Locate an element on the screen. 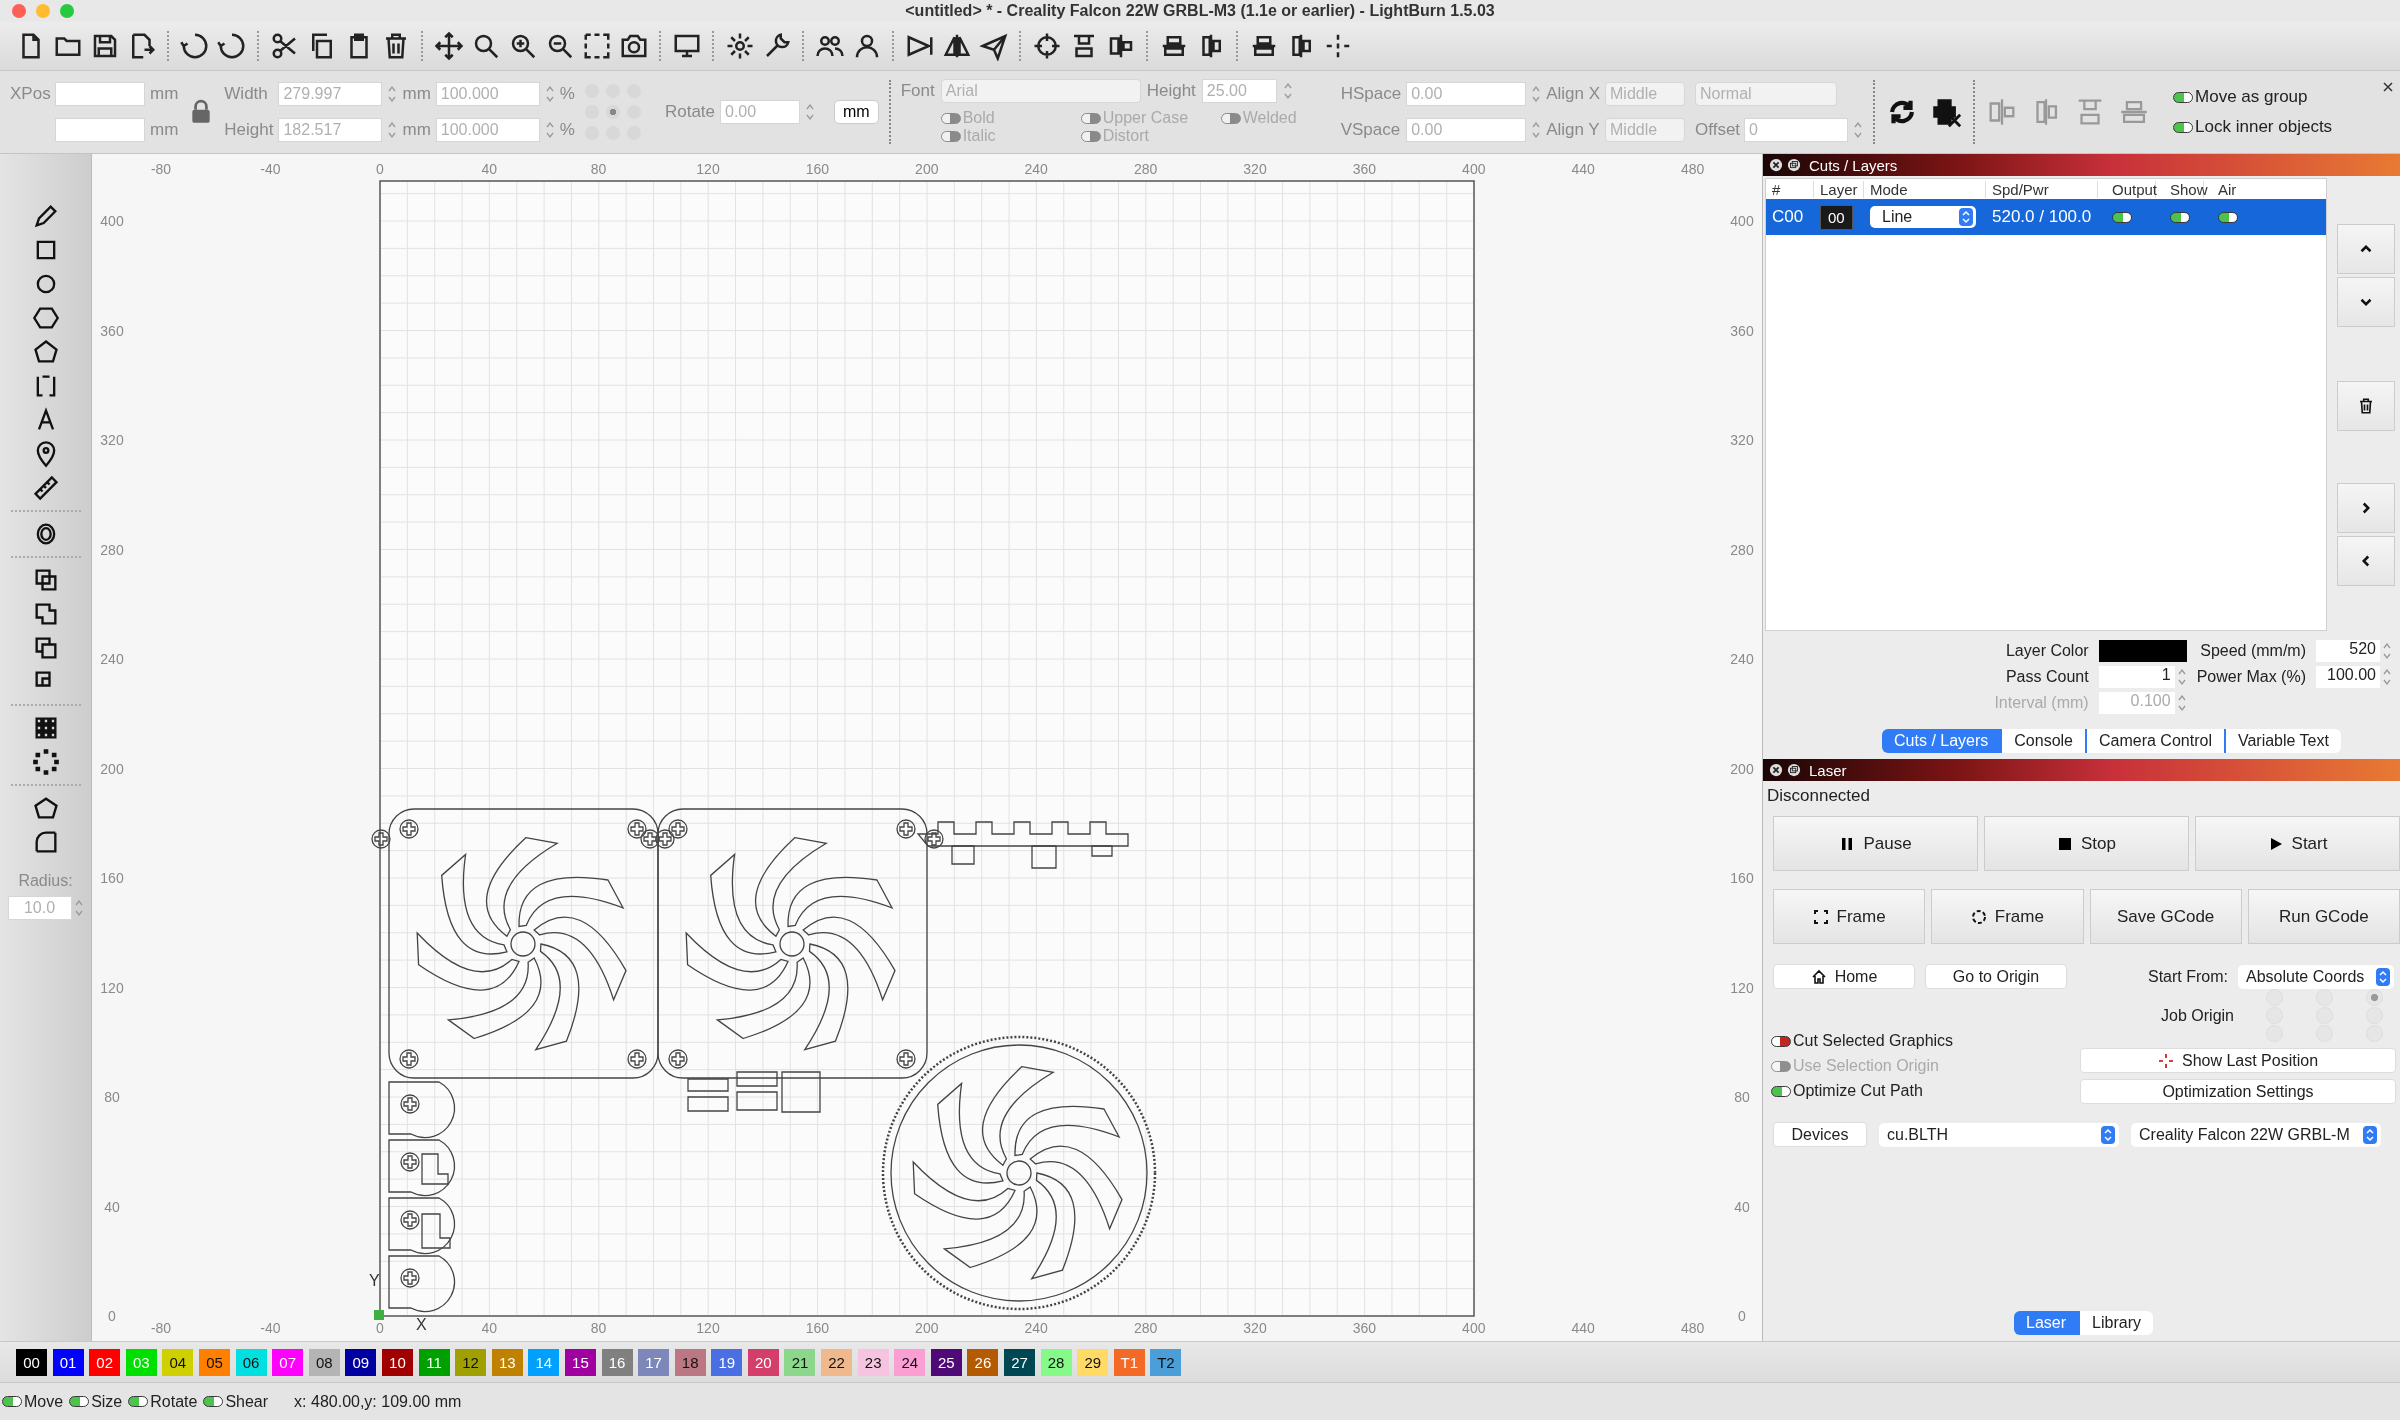 The height and width of the screenshot is (1420, 2400). ruler-label: 0 is located at coordinates (379, 169).